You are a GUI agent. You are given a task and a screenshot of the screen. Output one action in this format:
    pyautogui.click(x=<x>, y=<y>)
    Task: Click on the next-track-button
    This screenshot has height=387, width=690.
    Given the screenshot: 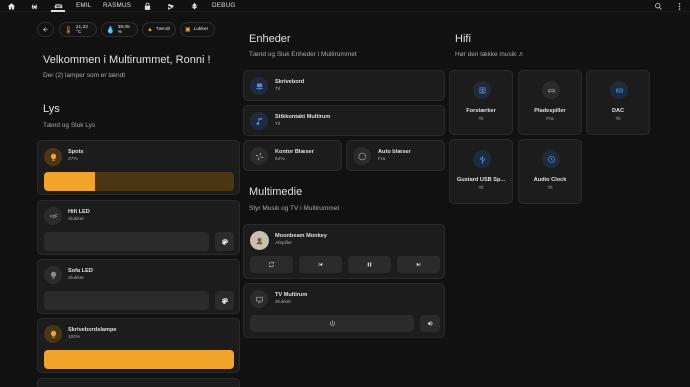 What is the action you would take?
    pyautogui.click(x=418, y=264)
    